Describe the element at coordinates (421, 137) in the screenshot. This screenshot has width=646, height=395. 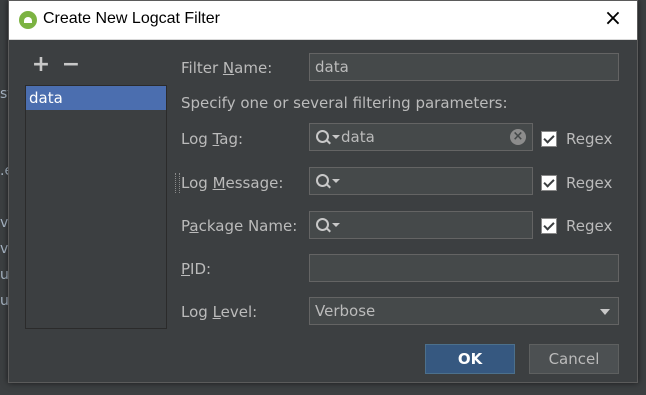
I see `log-tag-field: data ×` at that location.